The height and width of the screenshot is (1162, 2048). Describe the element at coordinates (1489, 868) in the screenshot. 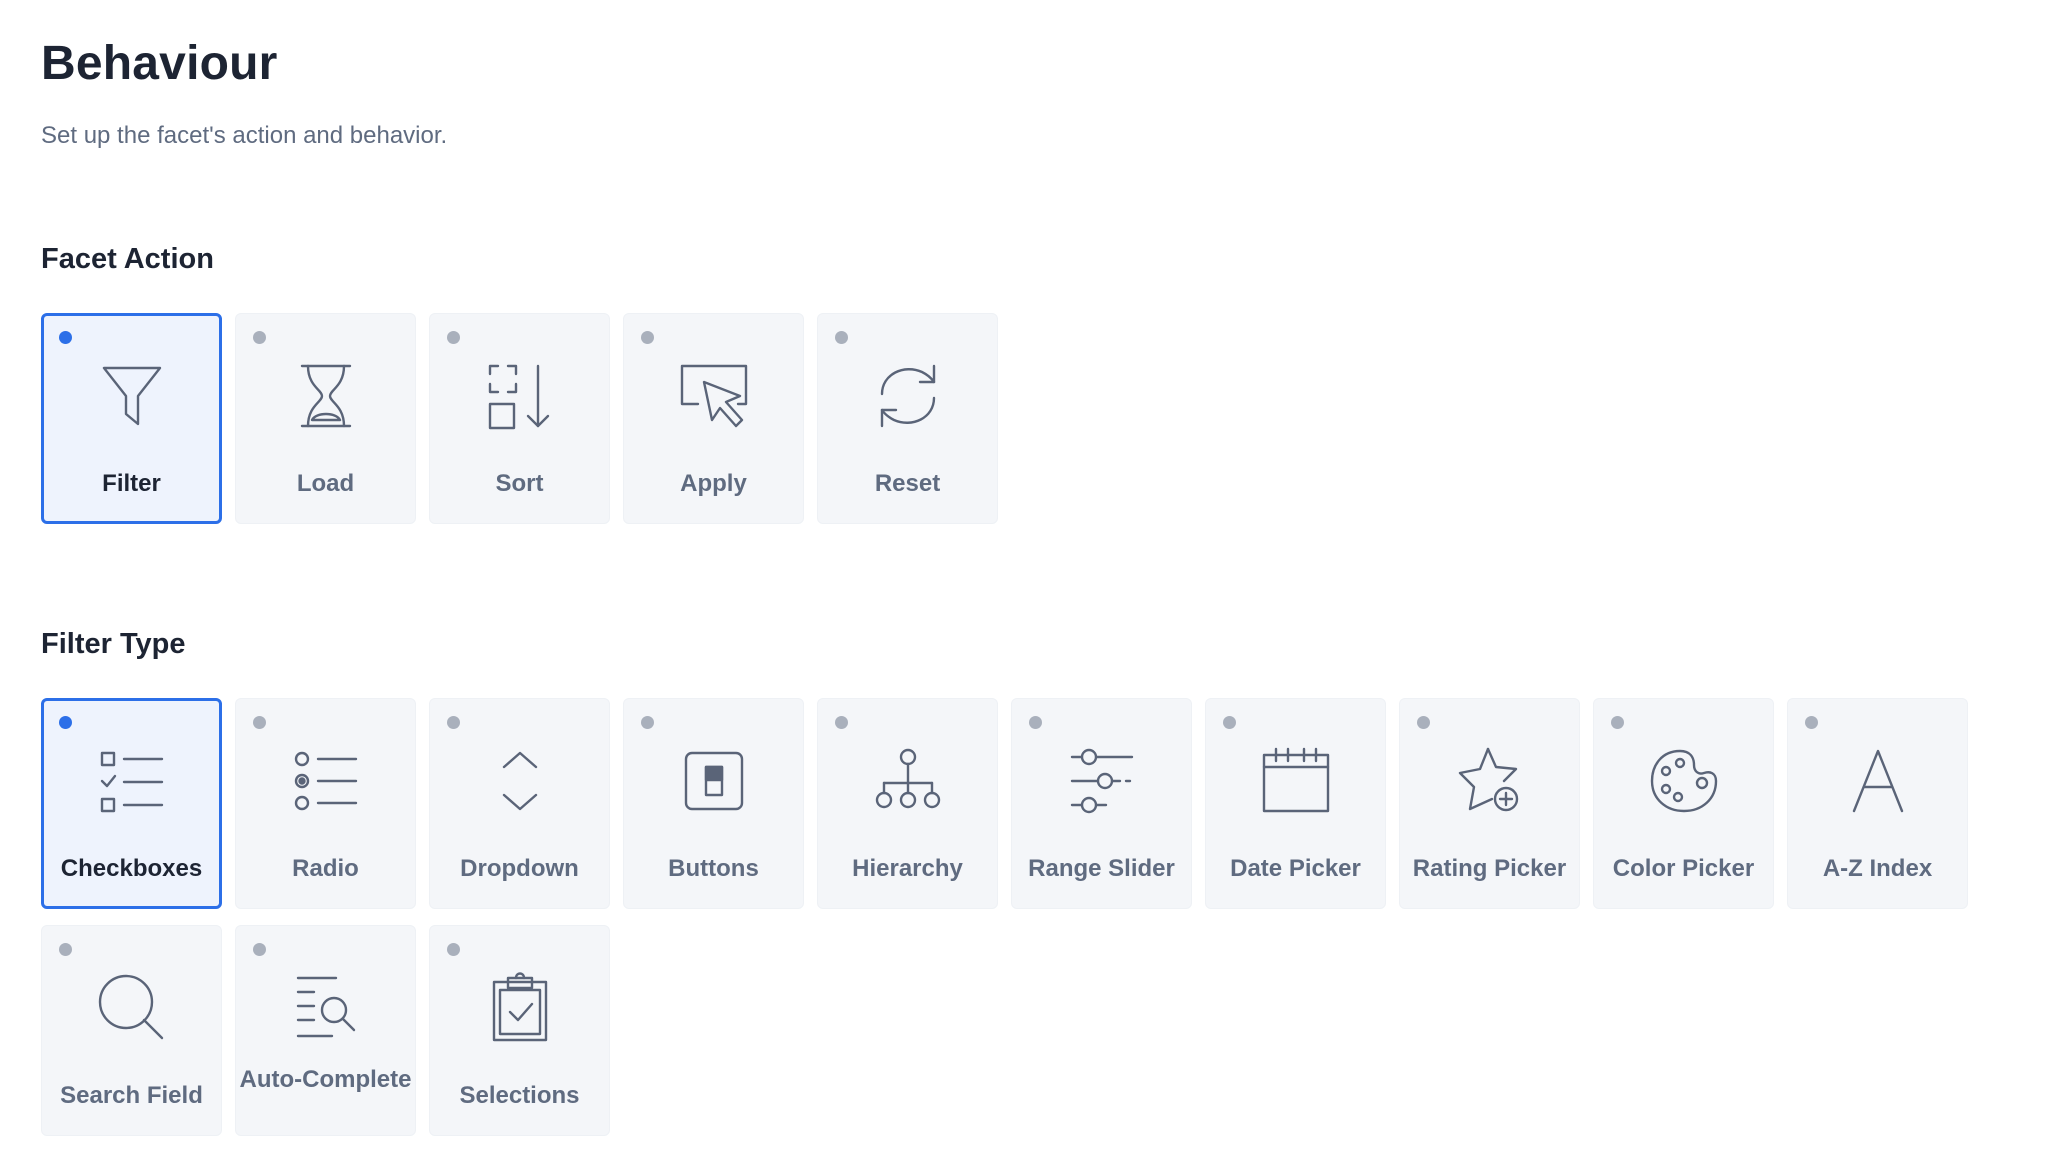

I see `option-label: Rating Picker` at that location.